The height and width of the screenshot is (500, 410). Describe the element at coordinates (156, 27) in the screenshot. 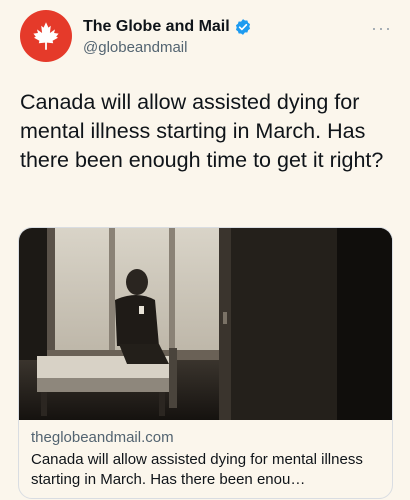

I see `display-name: The Globe and Mail` at that location.